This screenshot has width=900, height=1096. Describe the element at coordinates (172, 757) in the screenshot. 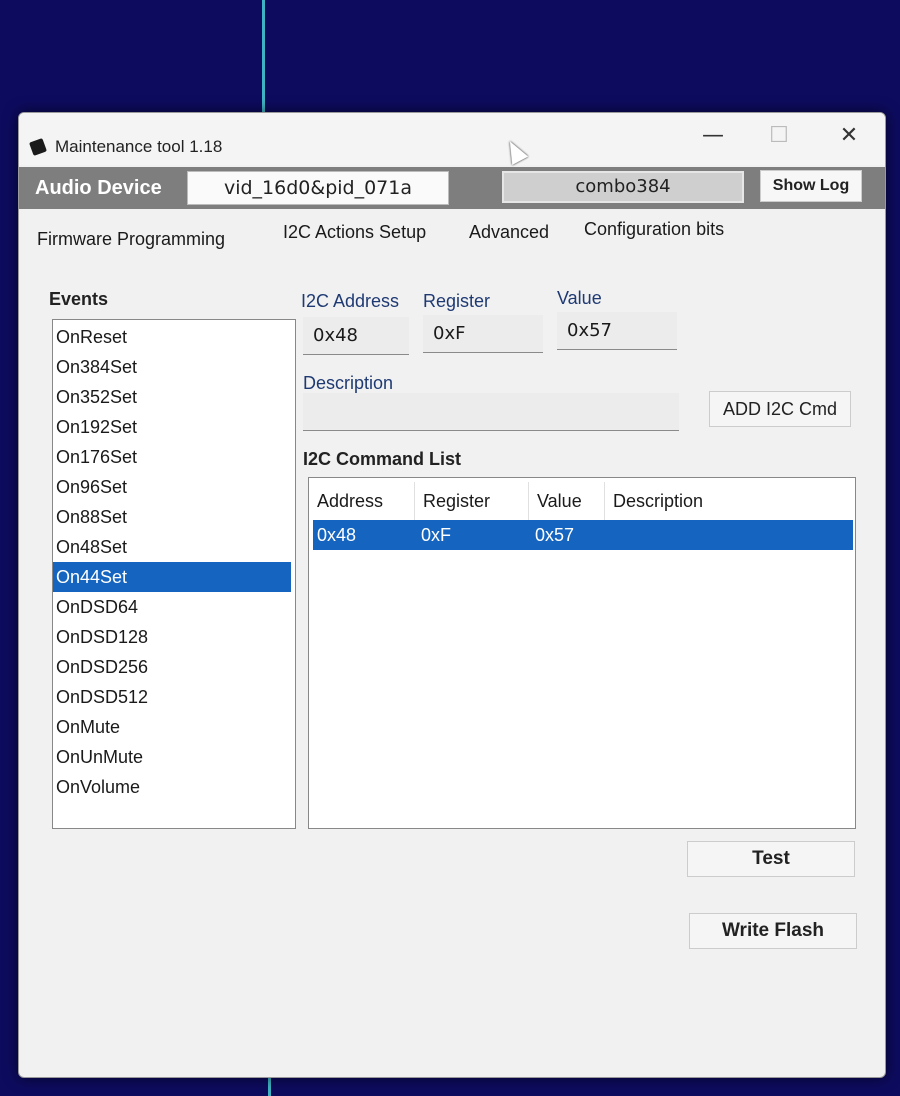

I see `event-item-onunmute: OnUnMute` at that location.